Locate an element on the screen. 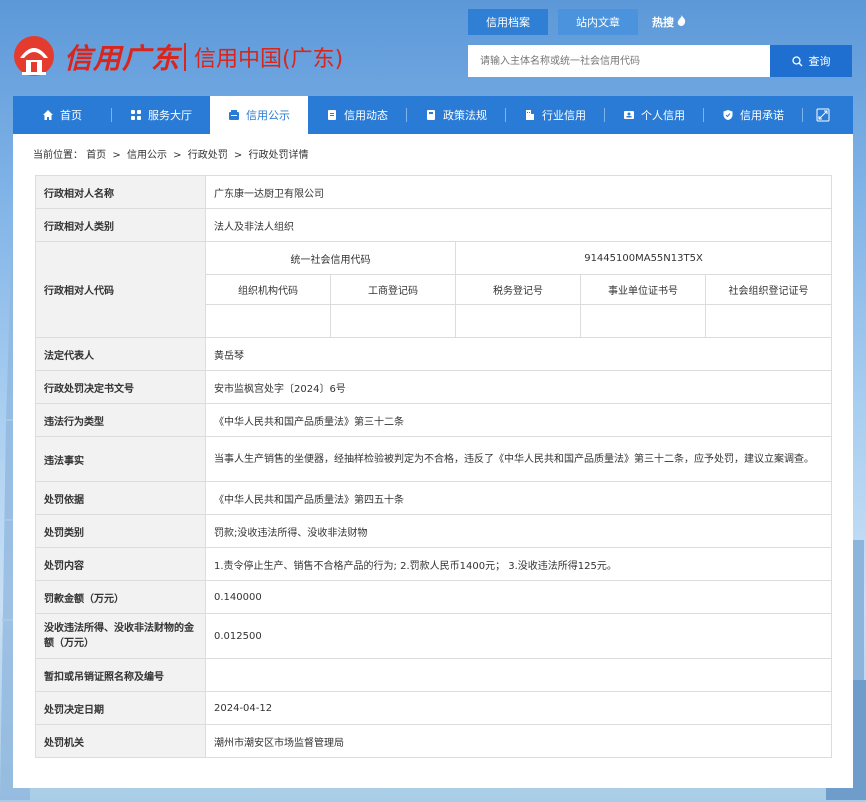 The image size is (866, 802). nav-industry-credit-label: 行业信用 is located at coordinates (564, 115).